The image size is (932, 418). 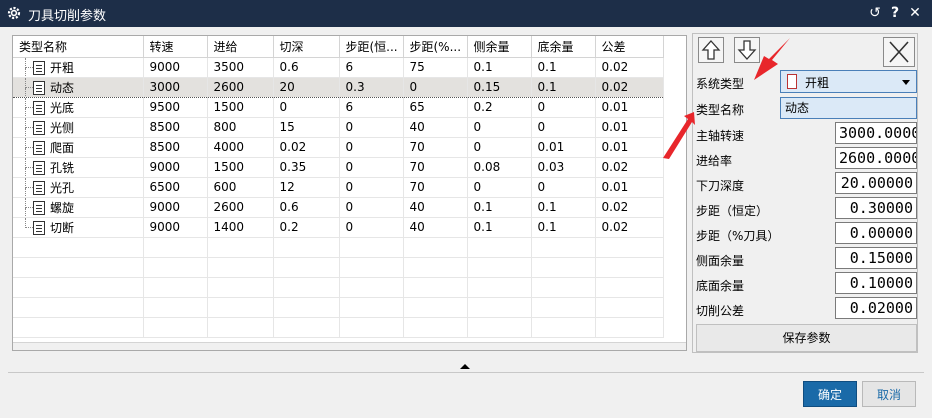 What do you see at coordinates (78, 47) in the screenshot?
I see `column-header: 类型名称` at bounding box center [78, 47].